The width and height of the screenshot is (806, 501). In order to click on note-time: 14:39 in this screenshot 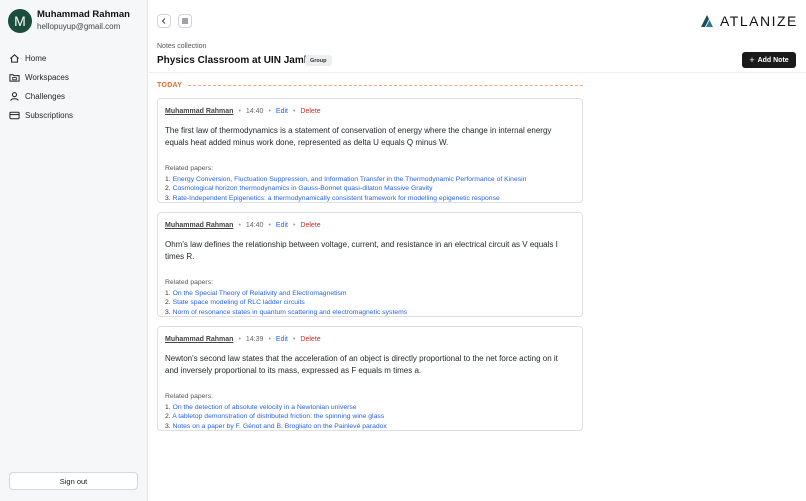, I will do `click(254, 339)`.